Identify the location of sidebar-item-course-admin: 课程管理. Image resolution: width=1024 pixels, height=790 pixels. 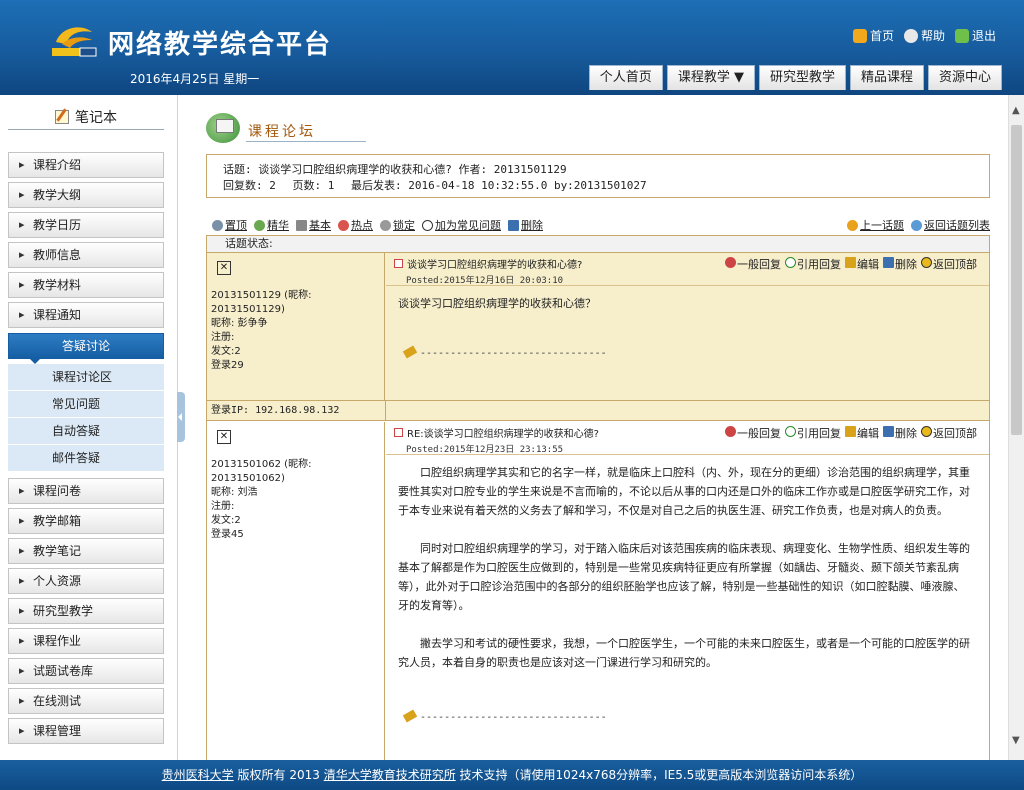
(86, 731).